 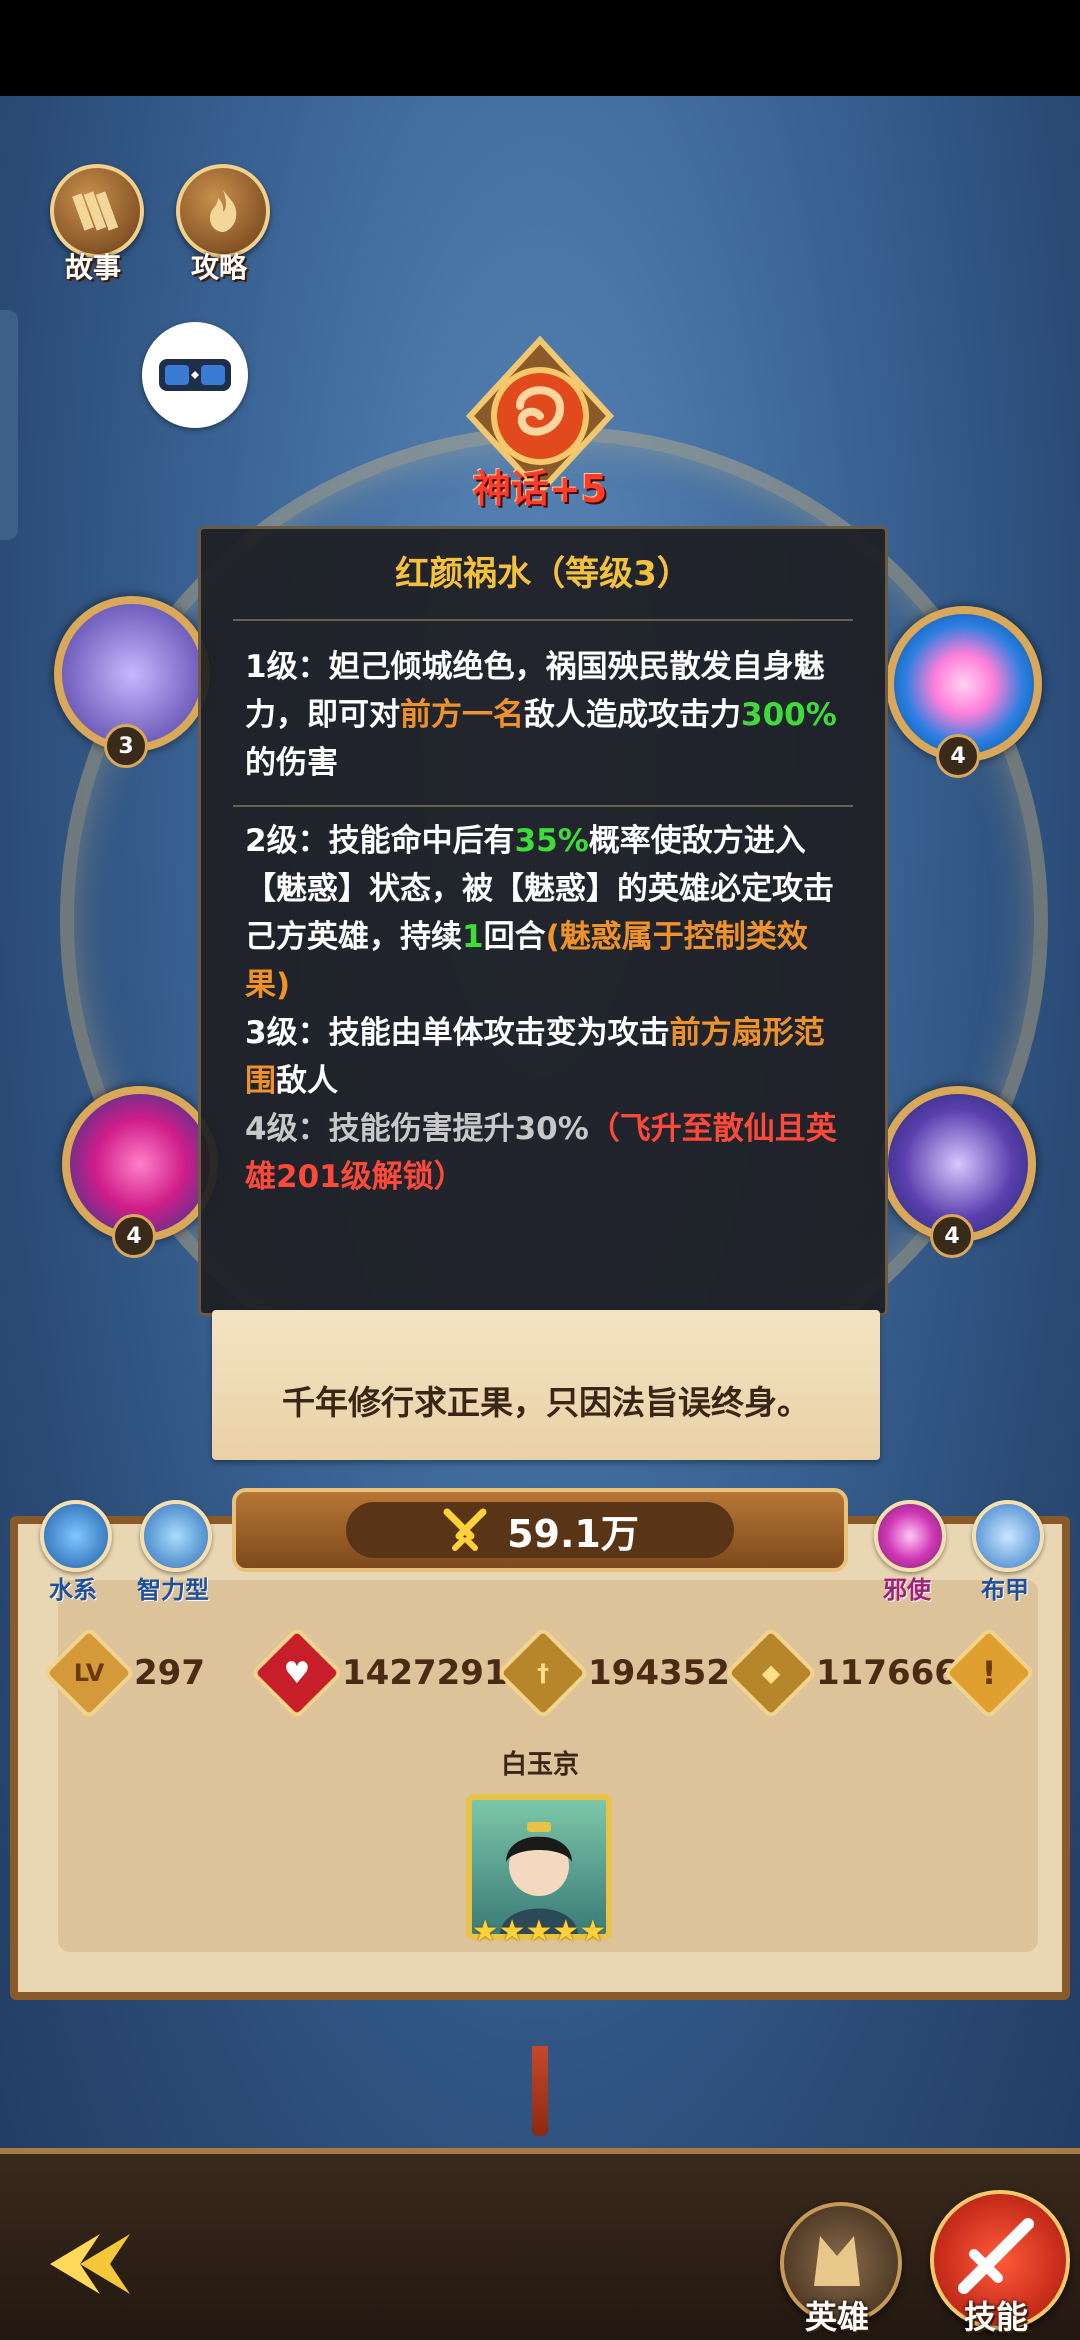 What do you see at coordinates (659, 1673) in the screenshot?
I see `attack-value: 194352` at bounding box center [659, 1673].